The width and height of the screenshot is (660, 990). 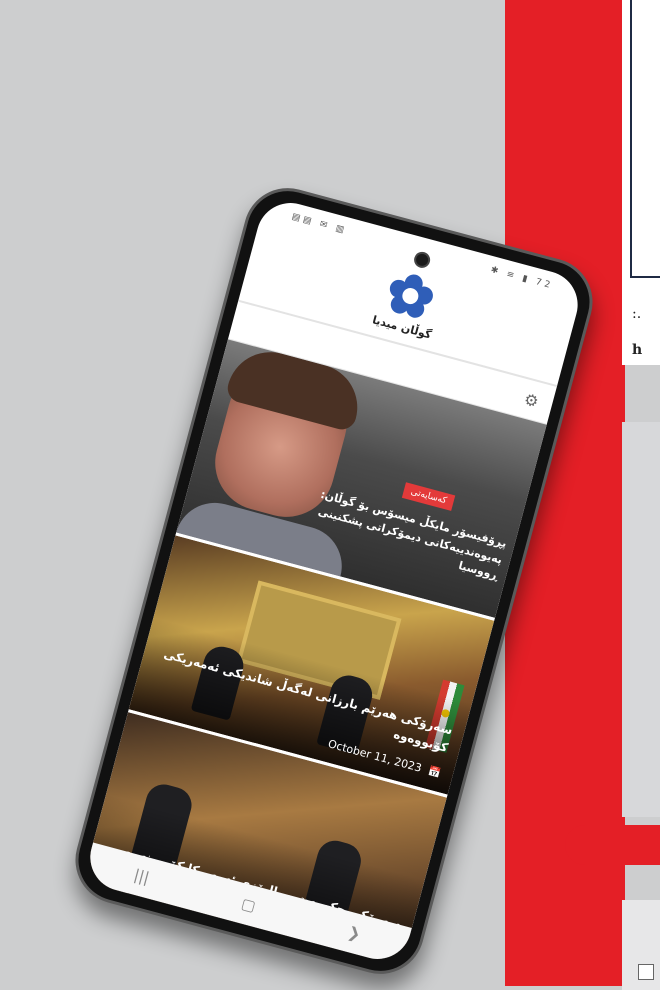 What do you see at coordinates (645, 139) in the screenshot?
I see `background-frame` at bounding box center [645, 139].